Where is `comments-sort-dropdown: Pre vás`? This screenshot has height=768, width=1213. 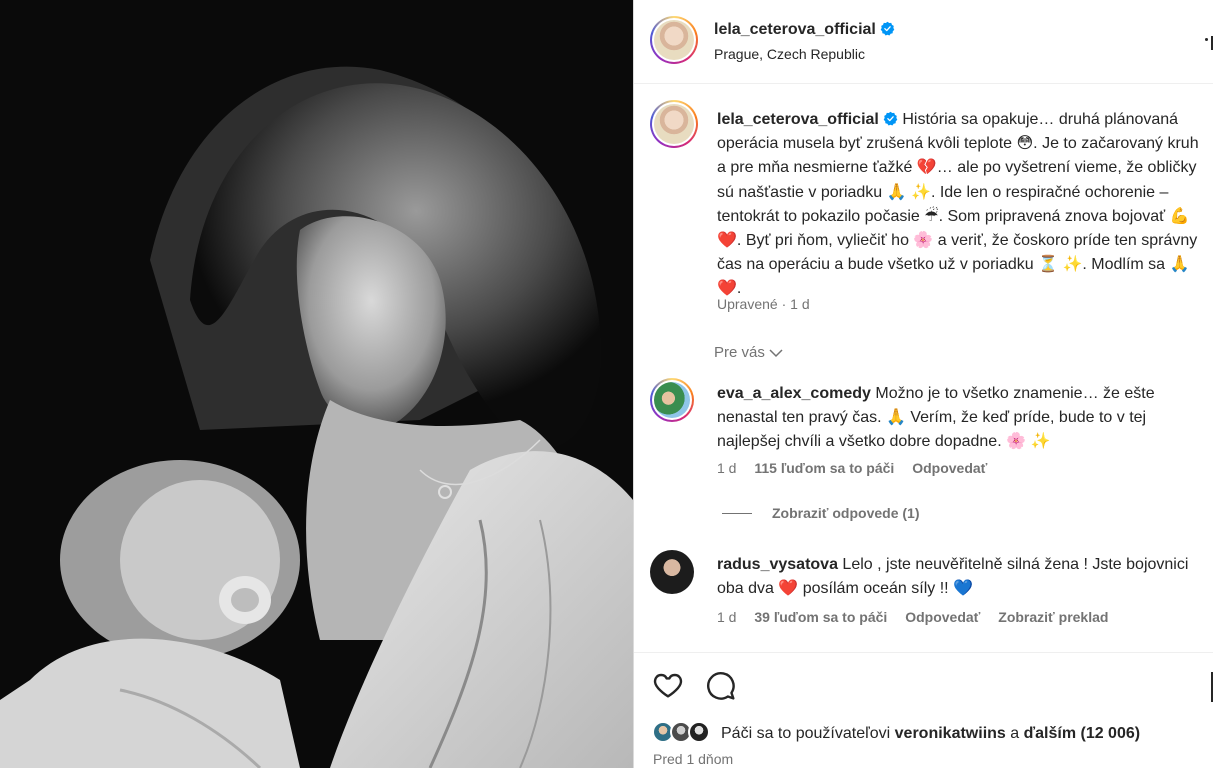 comments-sort-dropdown: Pre vás is located at coordinates (748, 352).